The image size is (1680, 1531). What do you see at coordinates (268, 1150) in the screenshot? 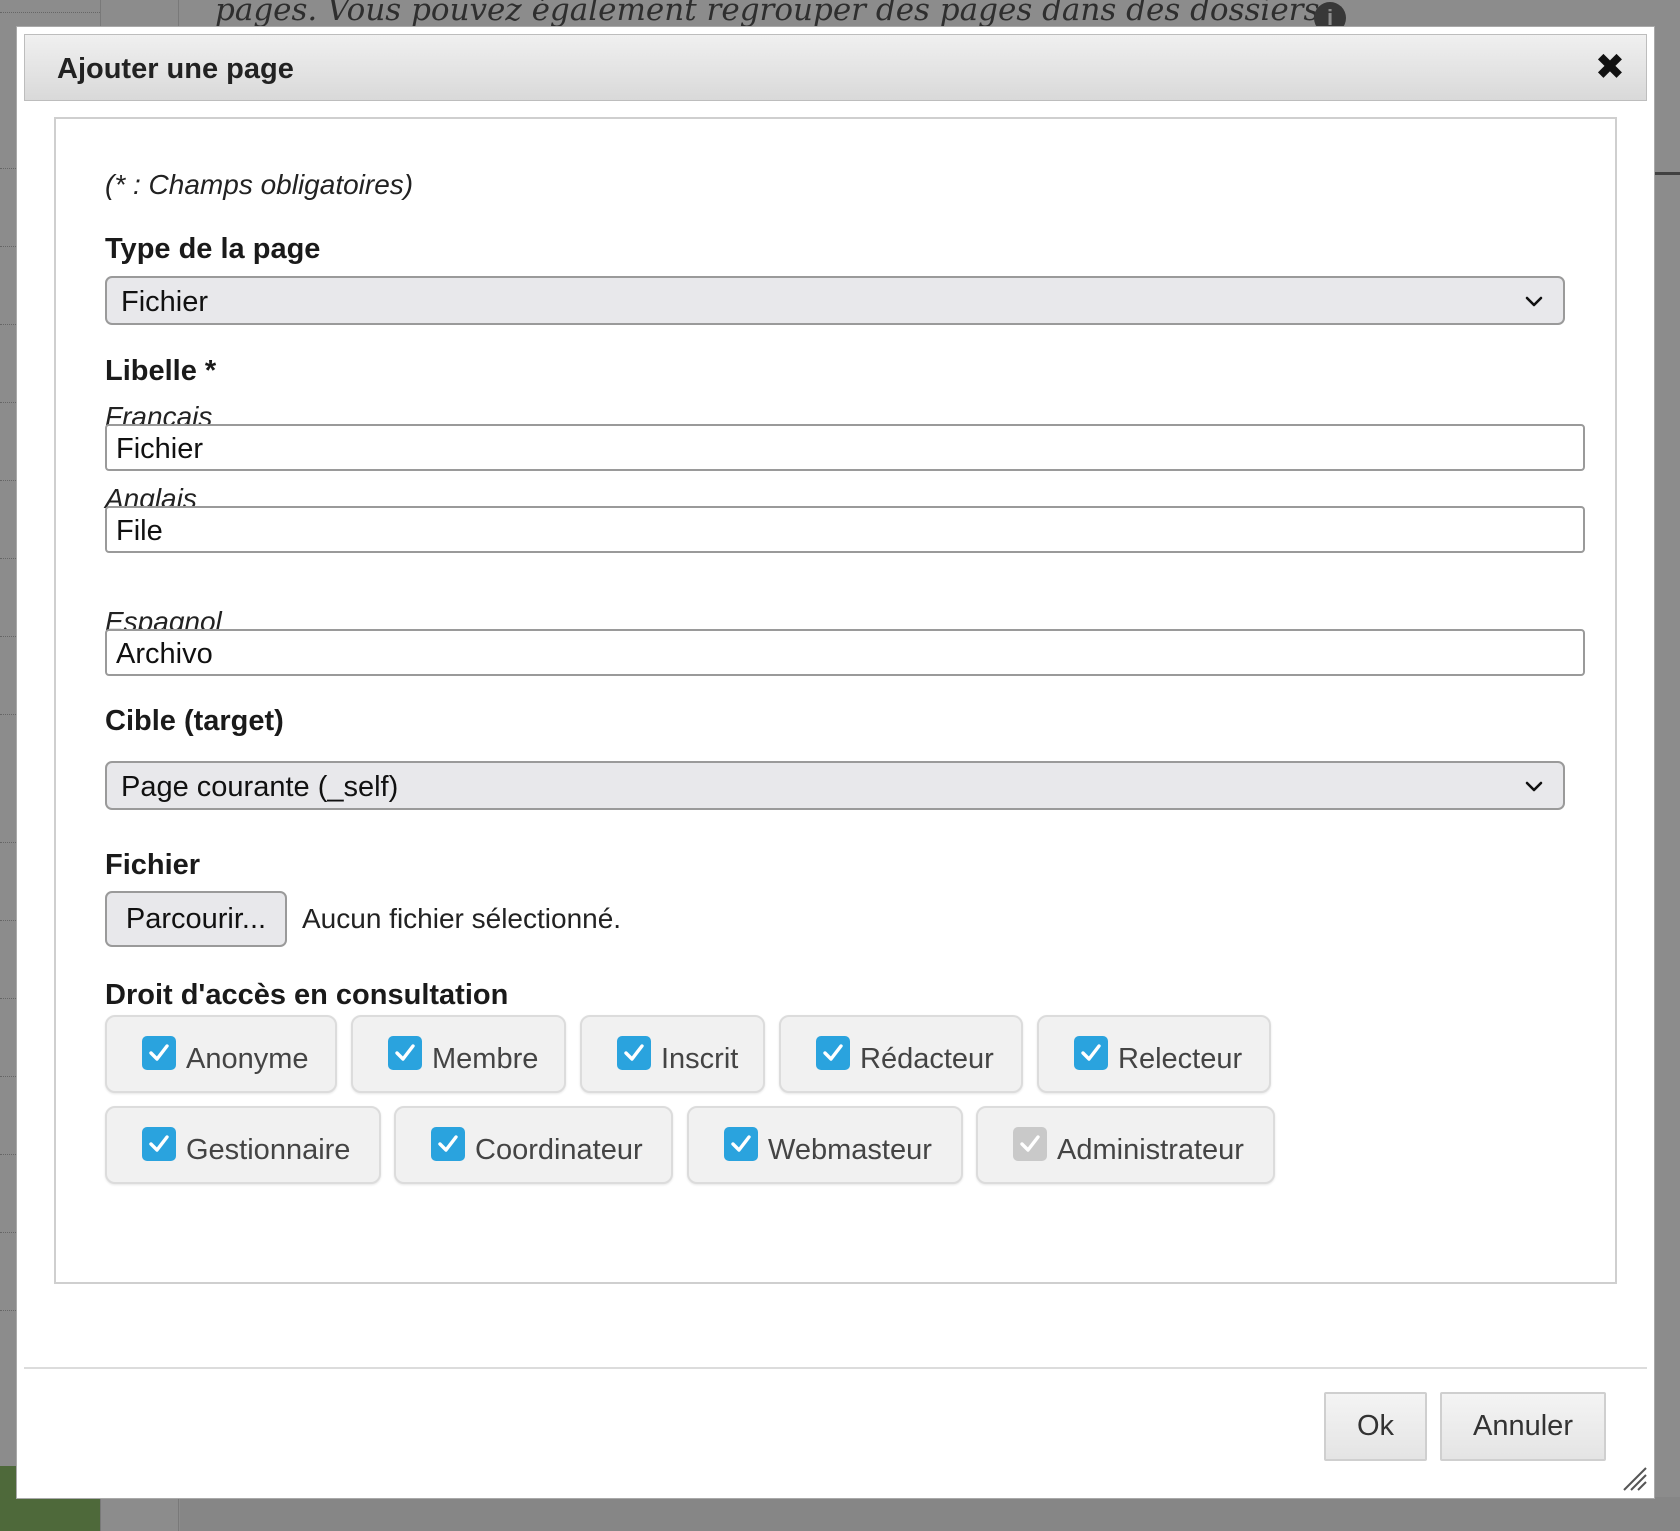
I see `role-label: Gestionnaire` at bounding box center [268, 1150].